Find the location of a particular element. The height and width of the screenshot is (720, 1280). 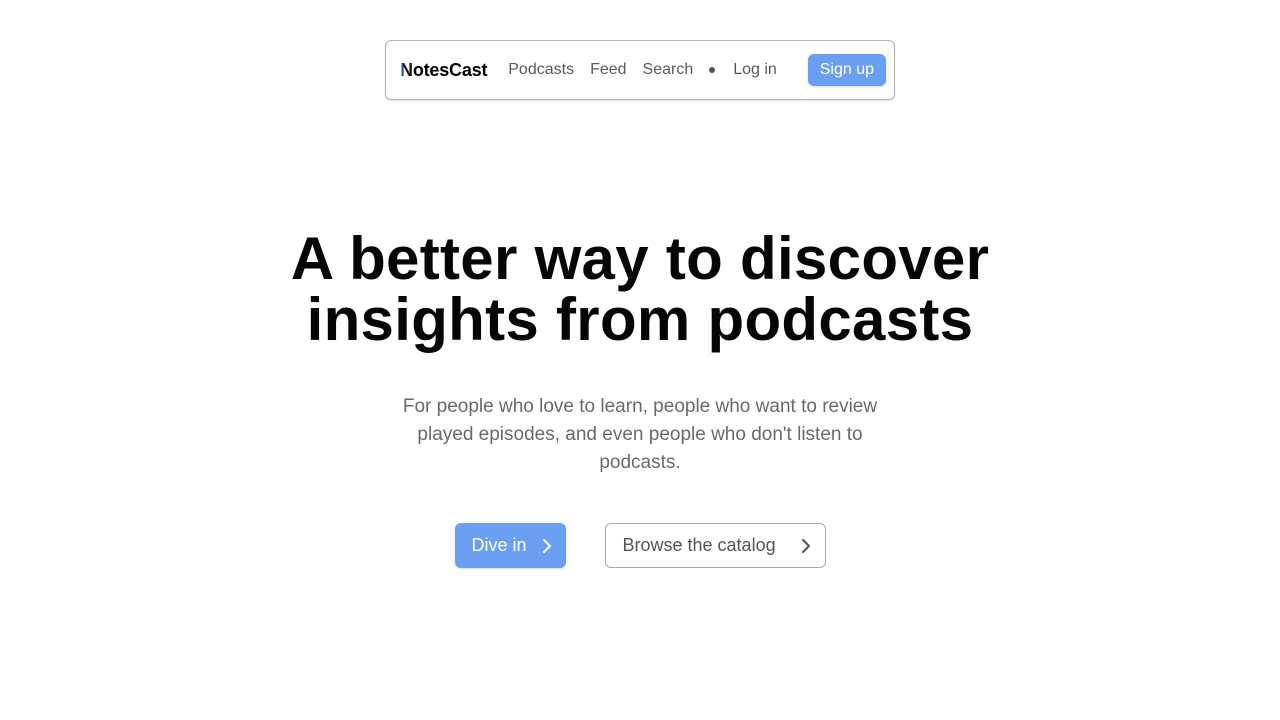

dive-in-button: Dive in is located at coordinates (510, 545).